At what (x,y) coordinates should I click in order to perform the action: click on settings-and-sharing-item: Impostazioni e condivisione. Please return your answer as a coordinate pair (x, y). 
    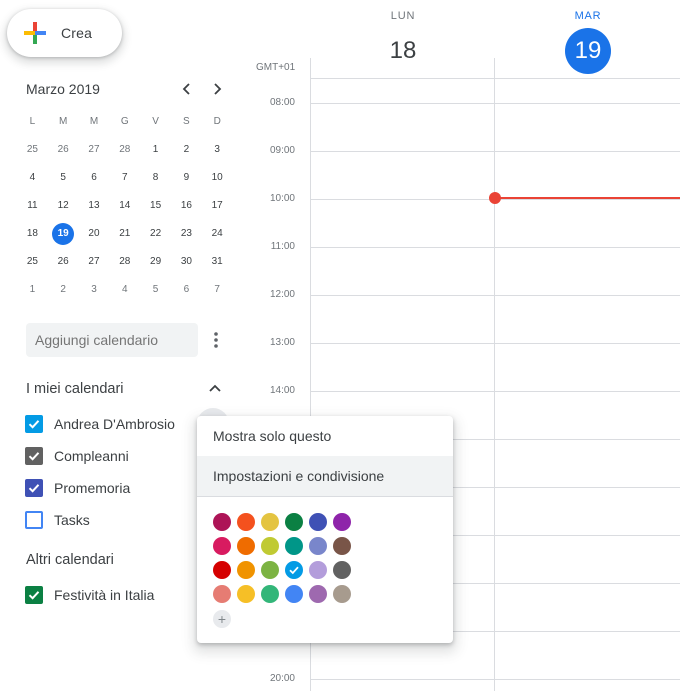
    Looking at the image, I should click on (325, 476).